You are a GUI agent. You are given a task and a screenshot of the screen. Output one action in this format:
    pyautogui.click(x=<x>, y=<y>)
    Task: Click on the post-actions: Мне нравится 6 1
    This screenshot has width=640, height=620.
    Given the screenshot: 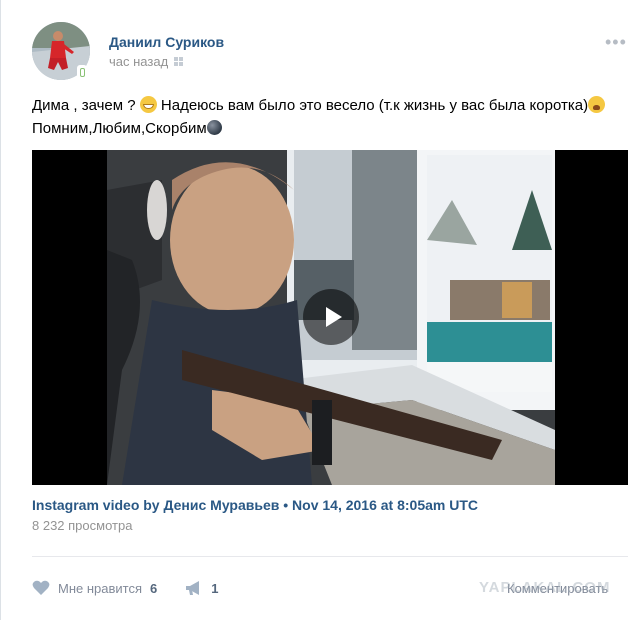 What is the action you would take?
    pyautogui.click(x=139, y=588)
    